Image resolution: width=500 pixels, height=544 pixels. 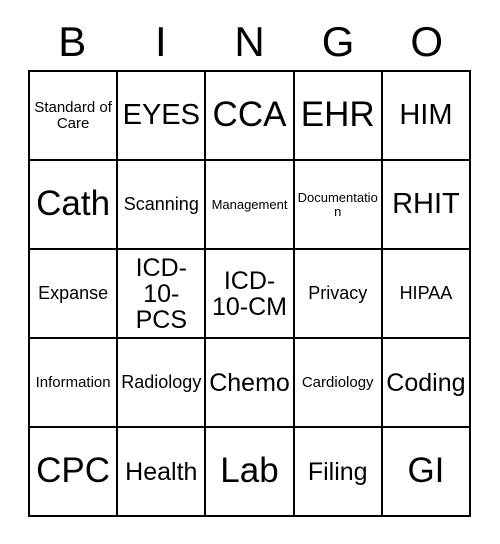 I want to click on bingo-cell: Management, so click(x=250, y=205).